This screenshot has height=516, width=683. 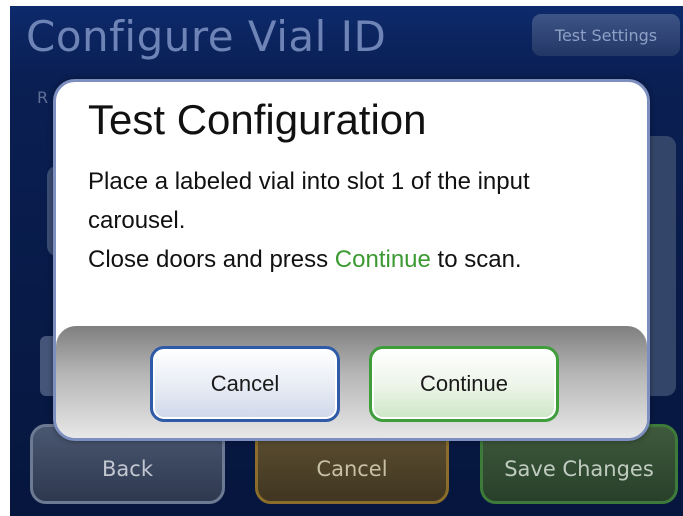 I want to click on test-settings-button: Test Settings, so click(x=606, y=35).